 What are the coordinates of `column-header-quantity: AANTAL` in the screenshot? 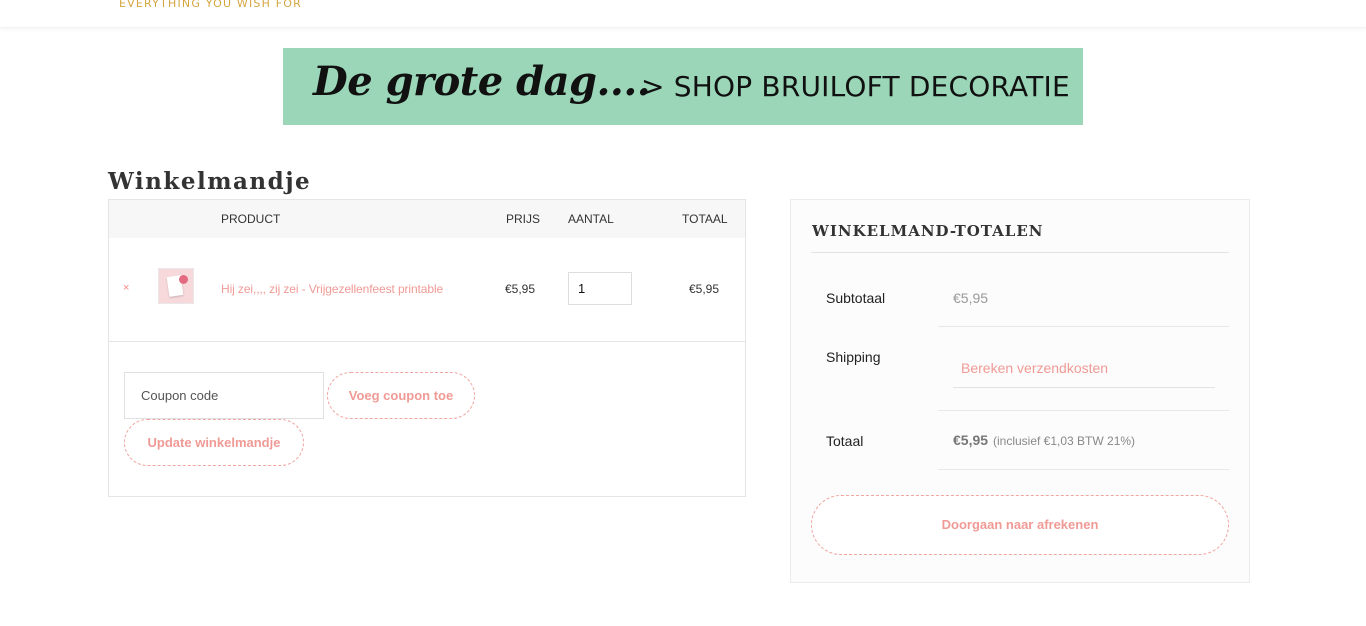 It's located at (591, 219).